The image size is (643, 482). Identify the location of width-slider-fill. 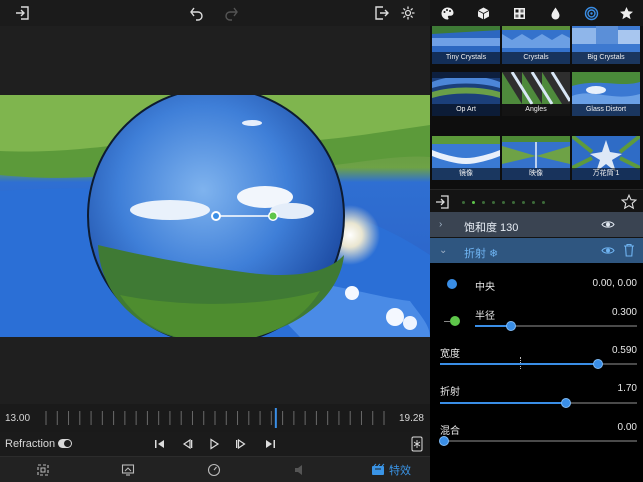
(519, 364).